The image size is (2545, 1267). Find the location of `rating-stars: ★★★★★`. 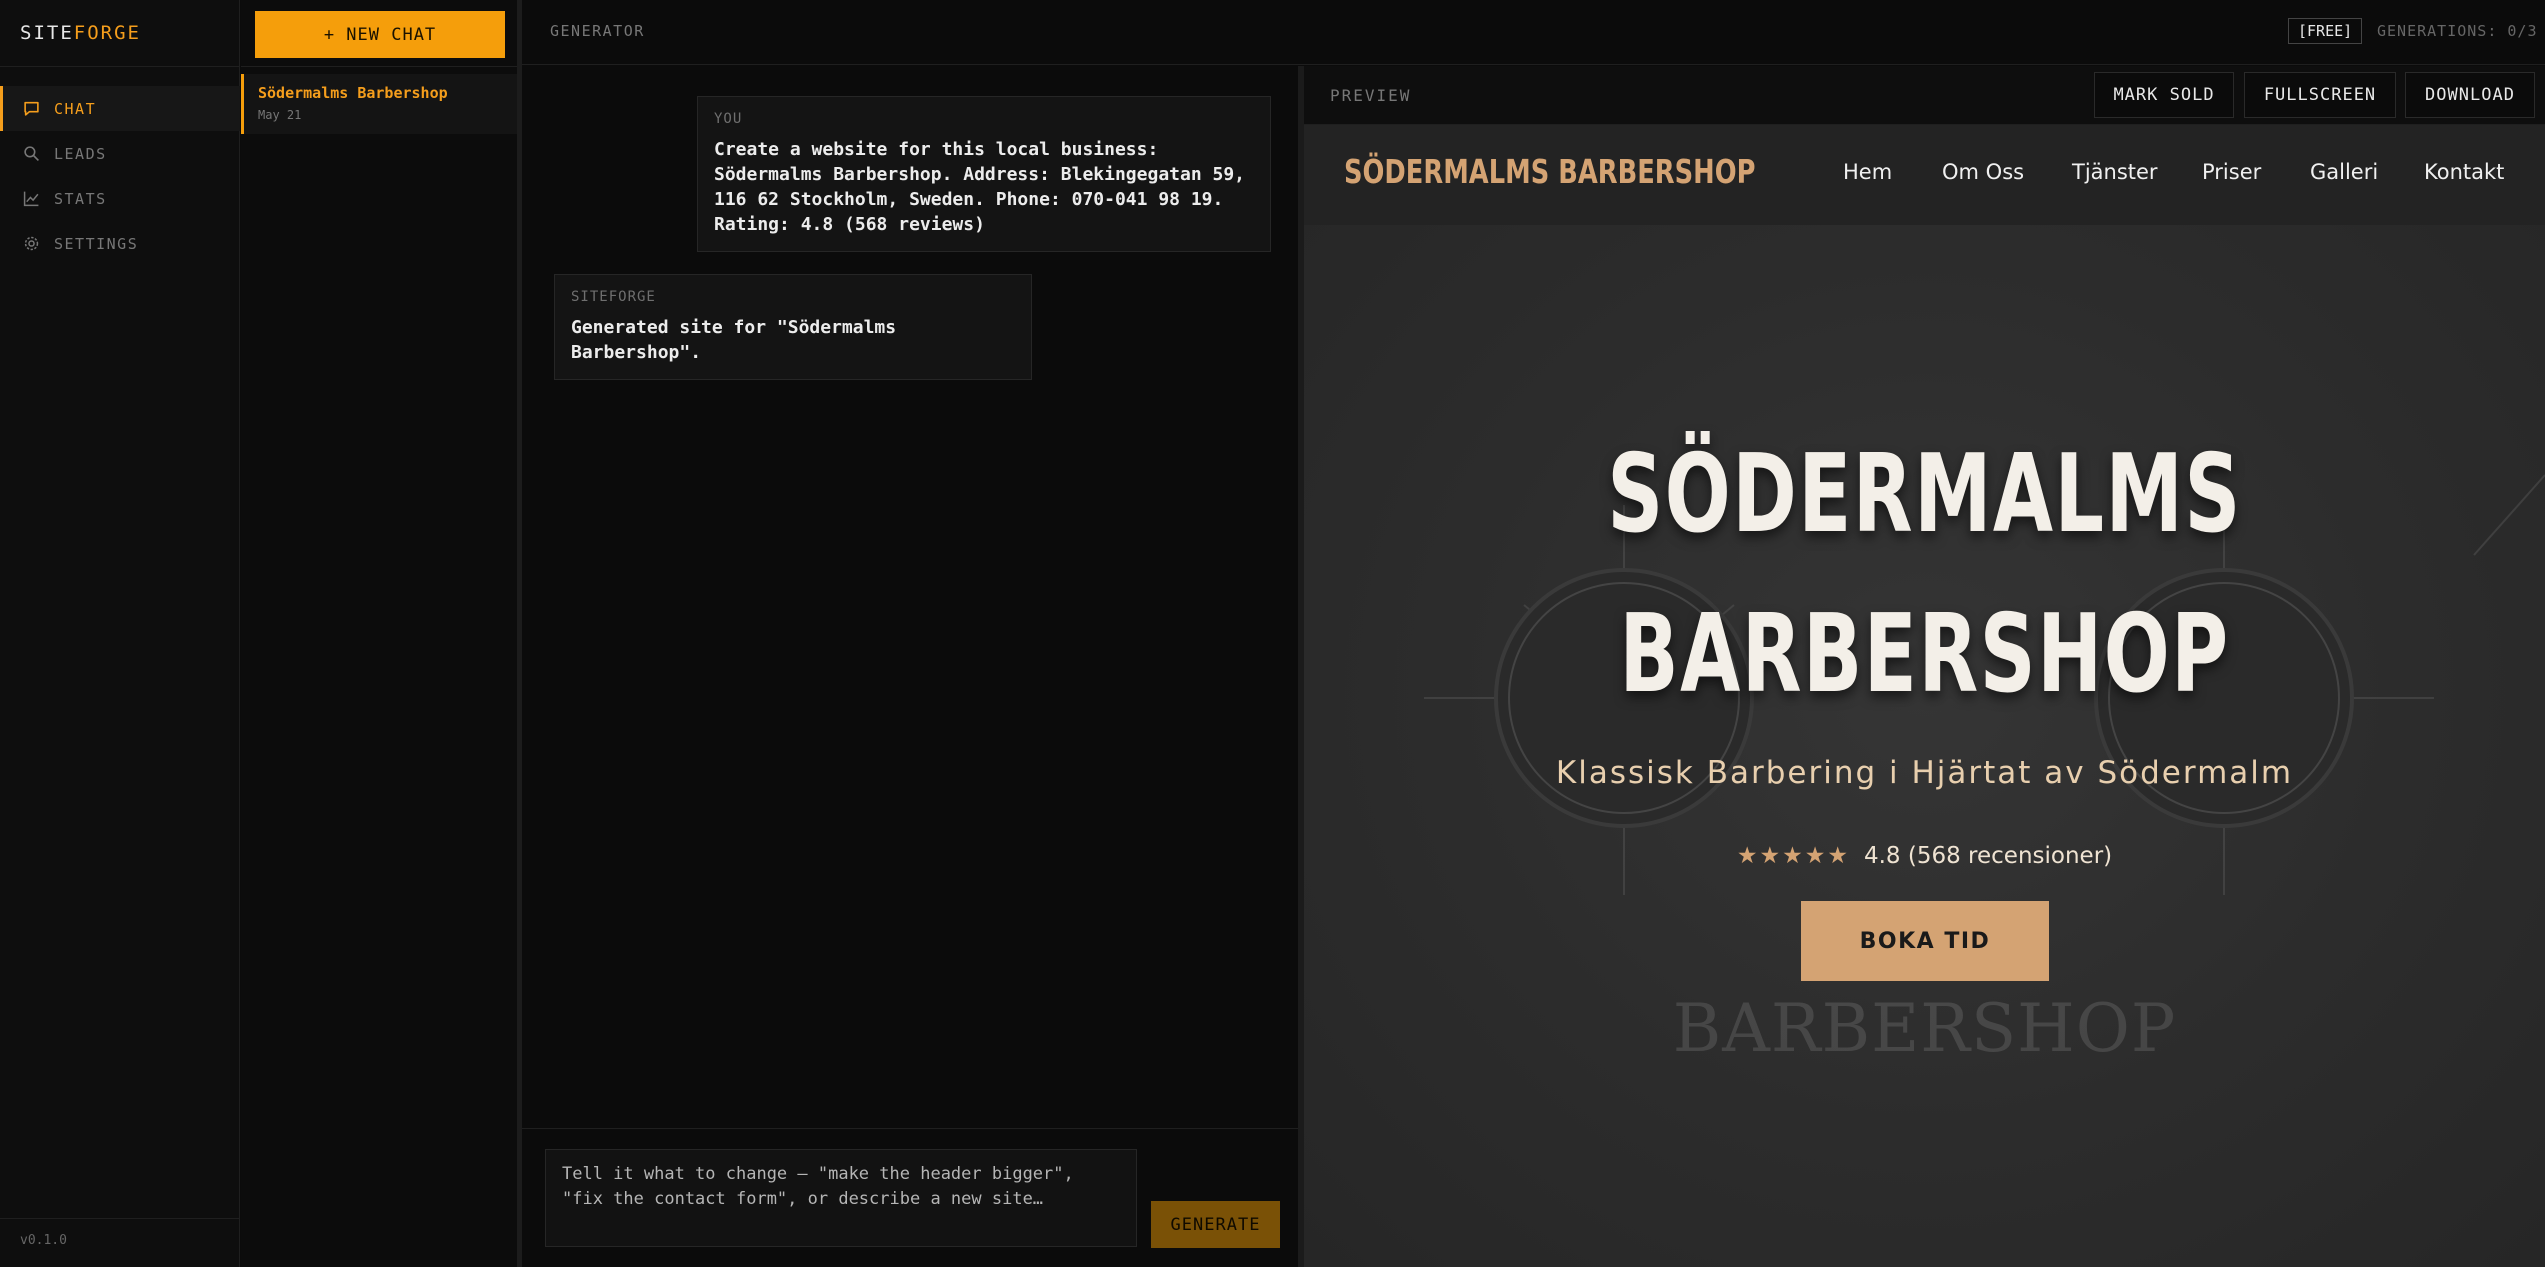

rating-stars: ★★★★★ is located at coordinates (1793, 856).